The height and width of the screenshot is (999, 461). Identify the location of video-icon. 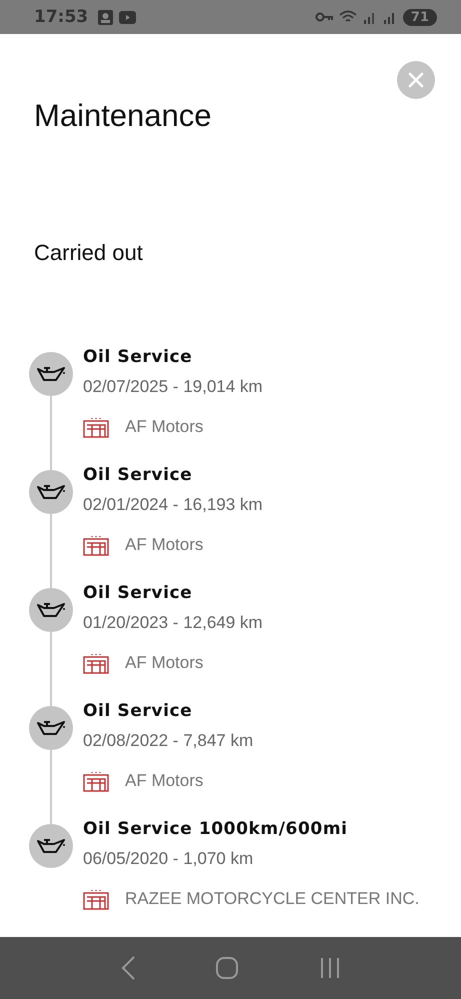
(127, 17).